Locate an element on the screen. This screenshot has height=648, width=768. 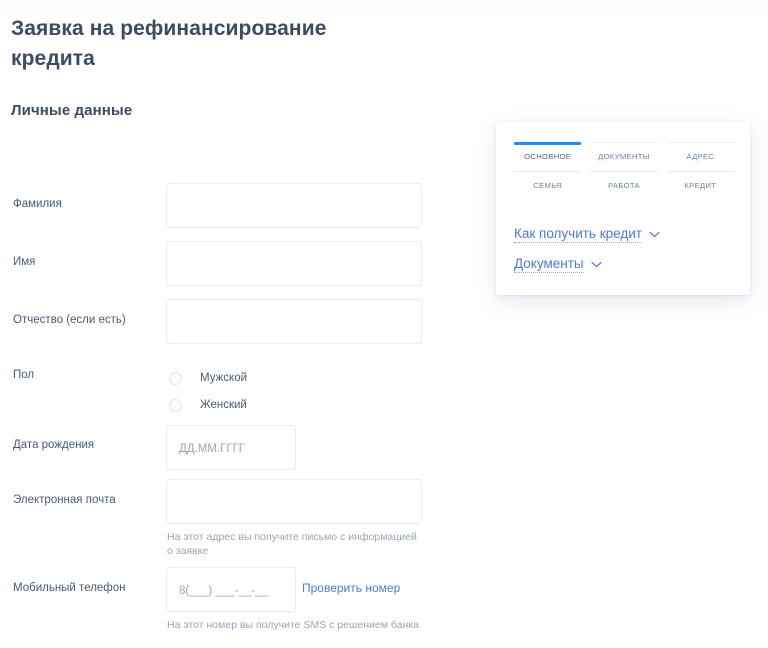
radio-option-male: Мужской is located at coordinates (206, 378).